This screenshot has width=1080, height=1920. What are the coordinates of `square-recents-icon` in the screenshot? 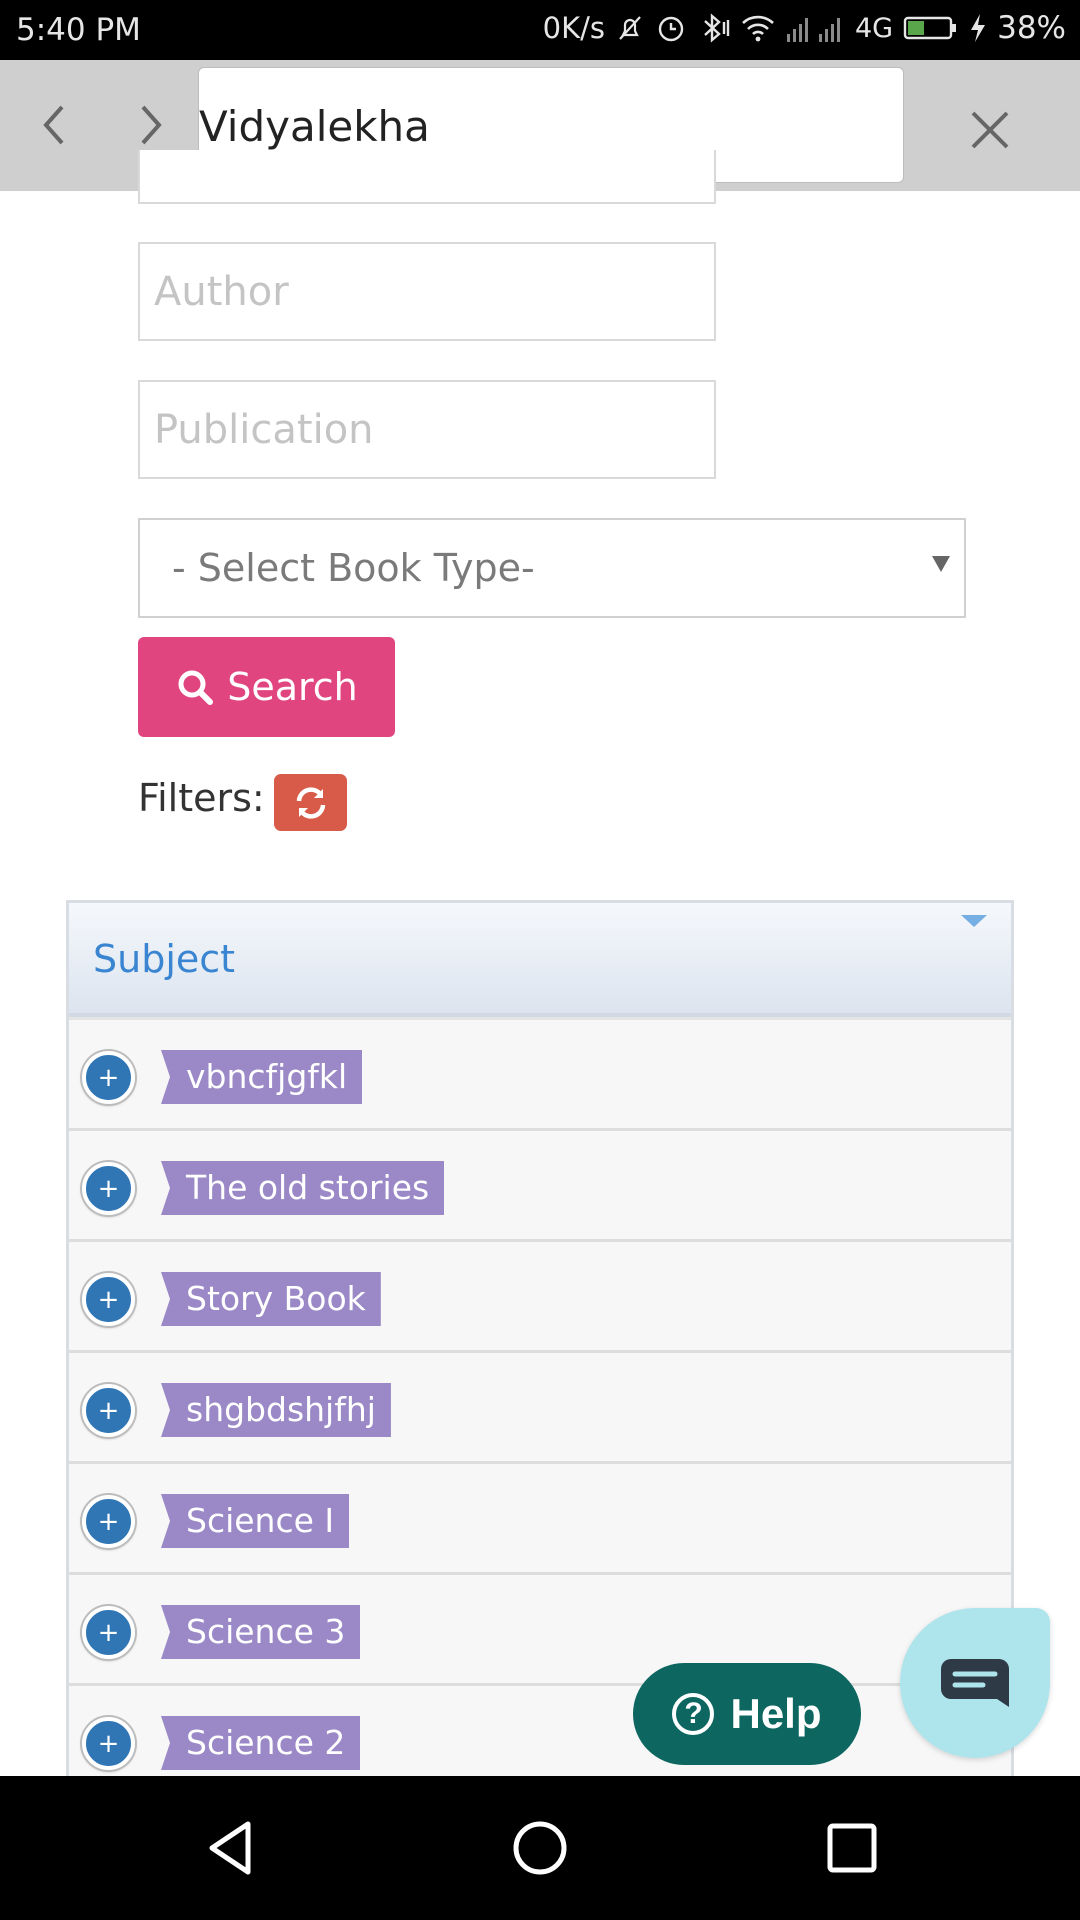 It's located at (852, 1848).